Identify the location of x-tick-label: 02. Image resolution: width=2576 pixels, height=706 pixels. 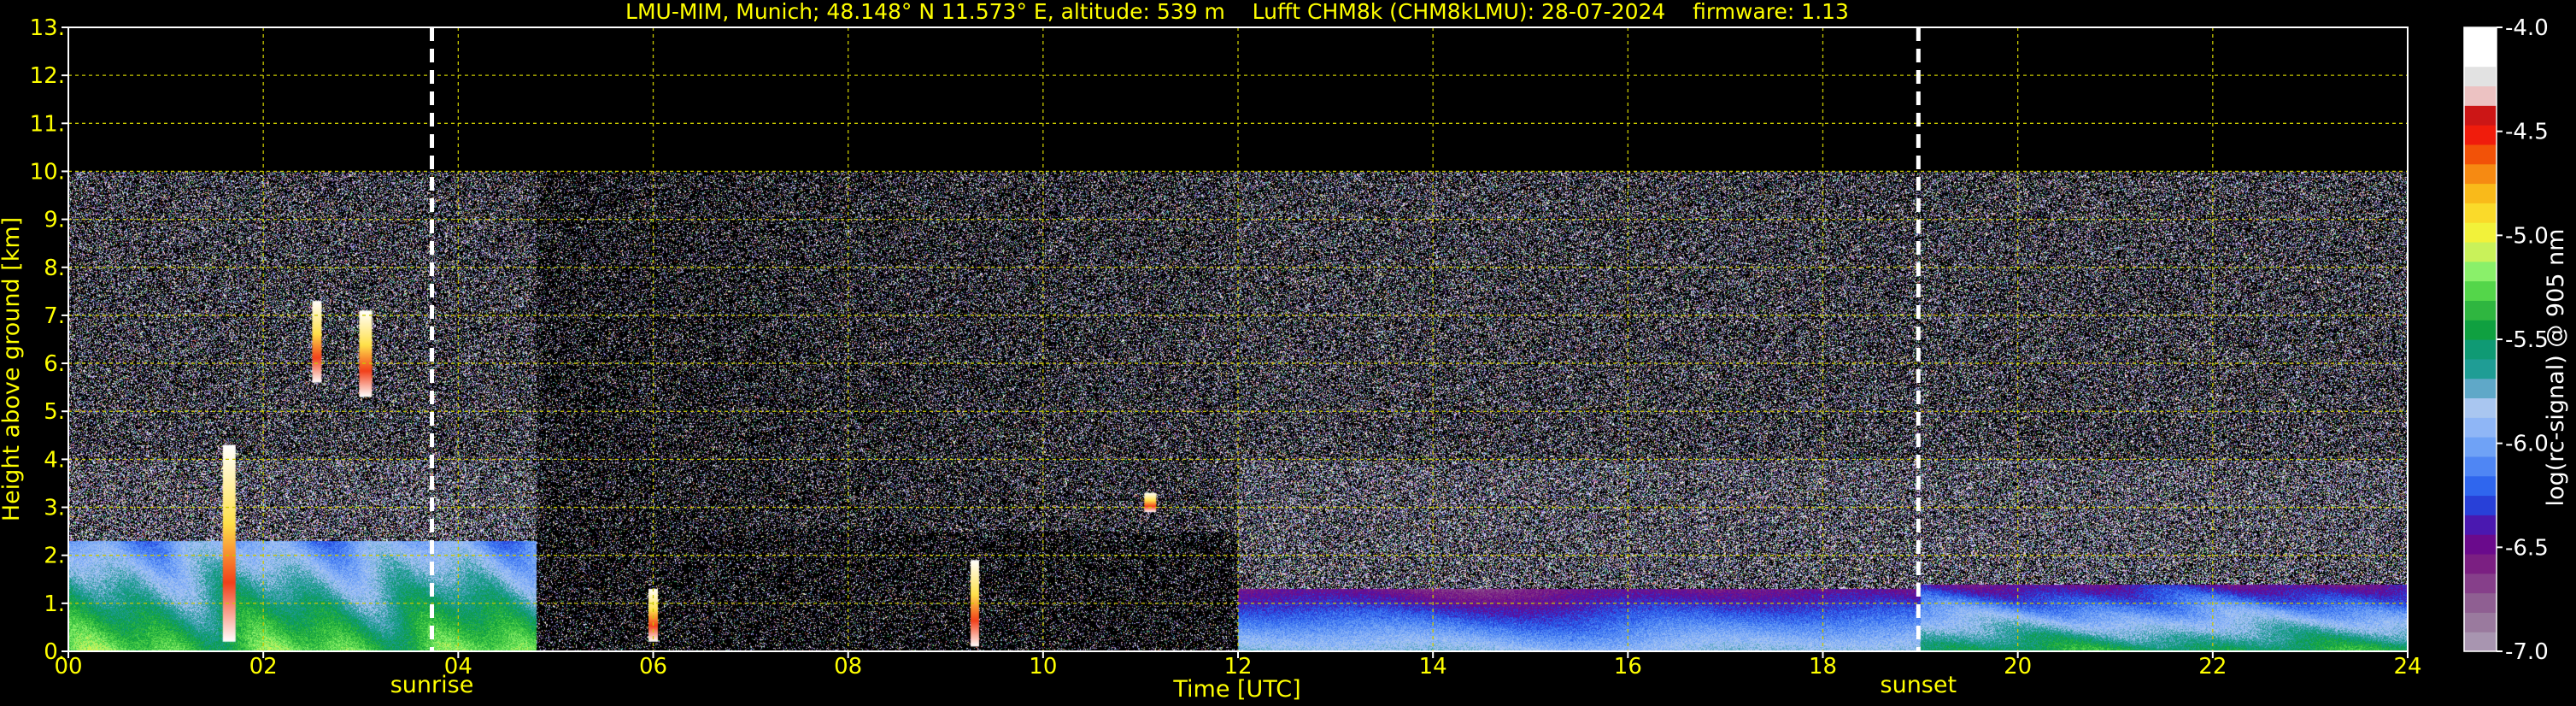
(263, 667).